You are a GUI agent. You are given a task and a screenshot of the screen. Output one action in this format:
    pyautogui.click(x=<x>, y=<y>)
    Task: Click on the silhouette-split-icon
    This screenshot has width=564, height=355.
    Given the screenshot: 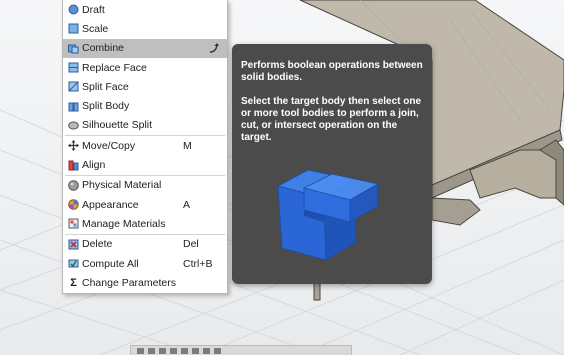 What is the action you would take?
    pyautogui.click(x=73, y=125)
    